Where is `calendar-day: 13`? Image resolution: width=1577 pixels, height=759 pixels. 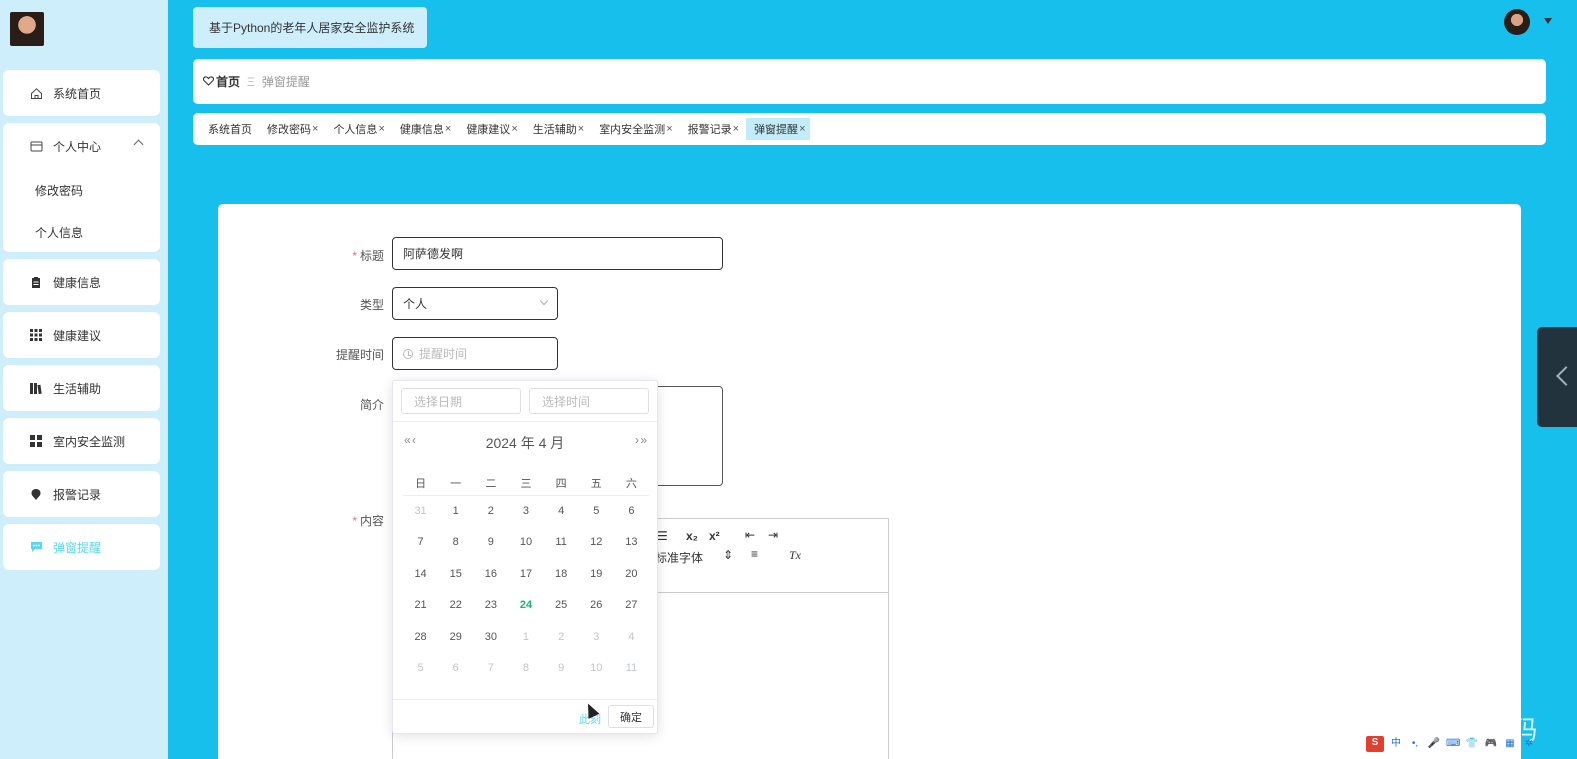 calendar-day: 13 is located at coordinates (631, 543).